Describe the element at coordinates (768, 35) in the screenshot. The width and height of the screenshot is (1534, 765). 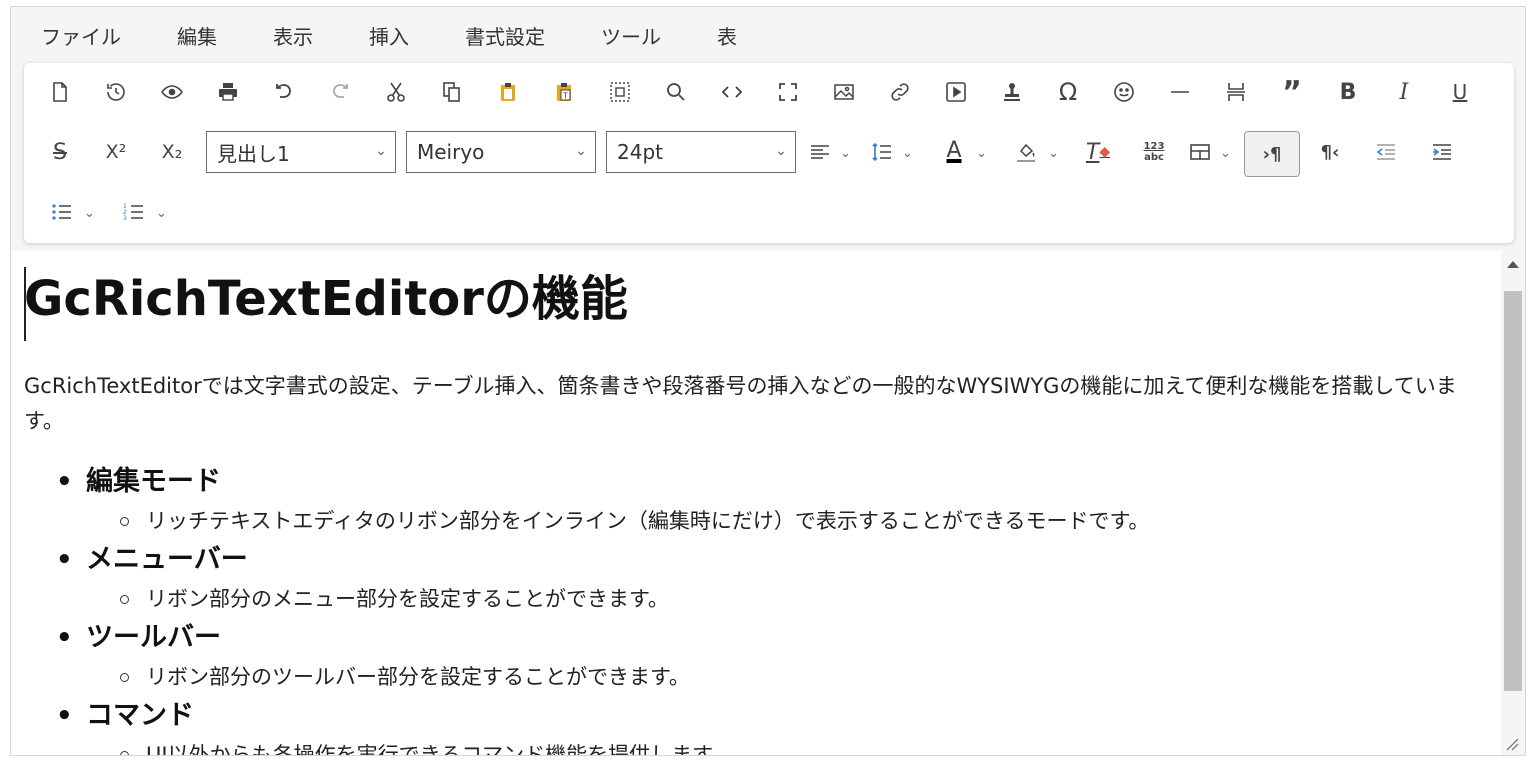
I see `menu-bar: ファイル 編集 表示 挿入 書式設定 ツール 表` at that location.